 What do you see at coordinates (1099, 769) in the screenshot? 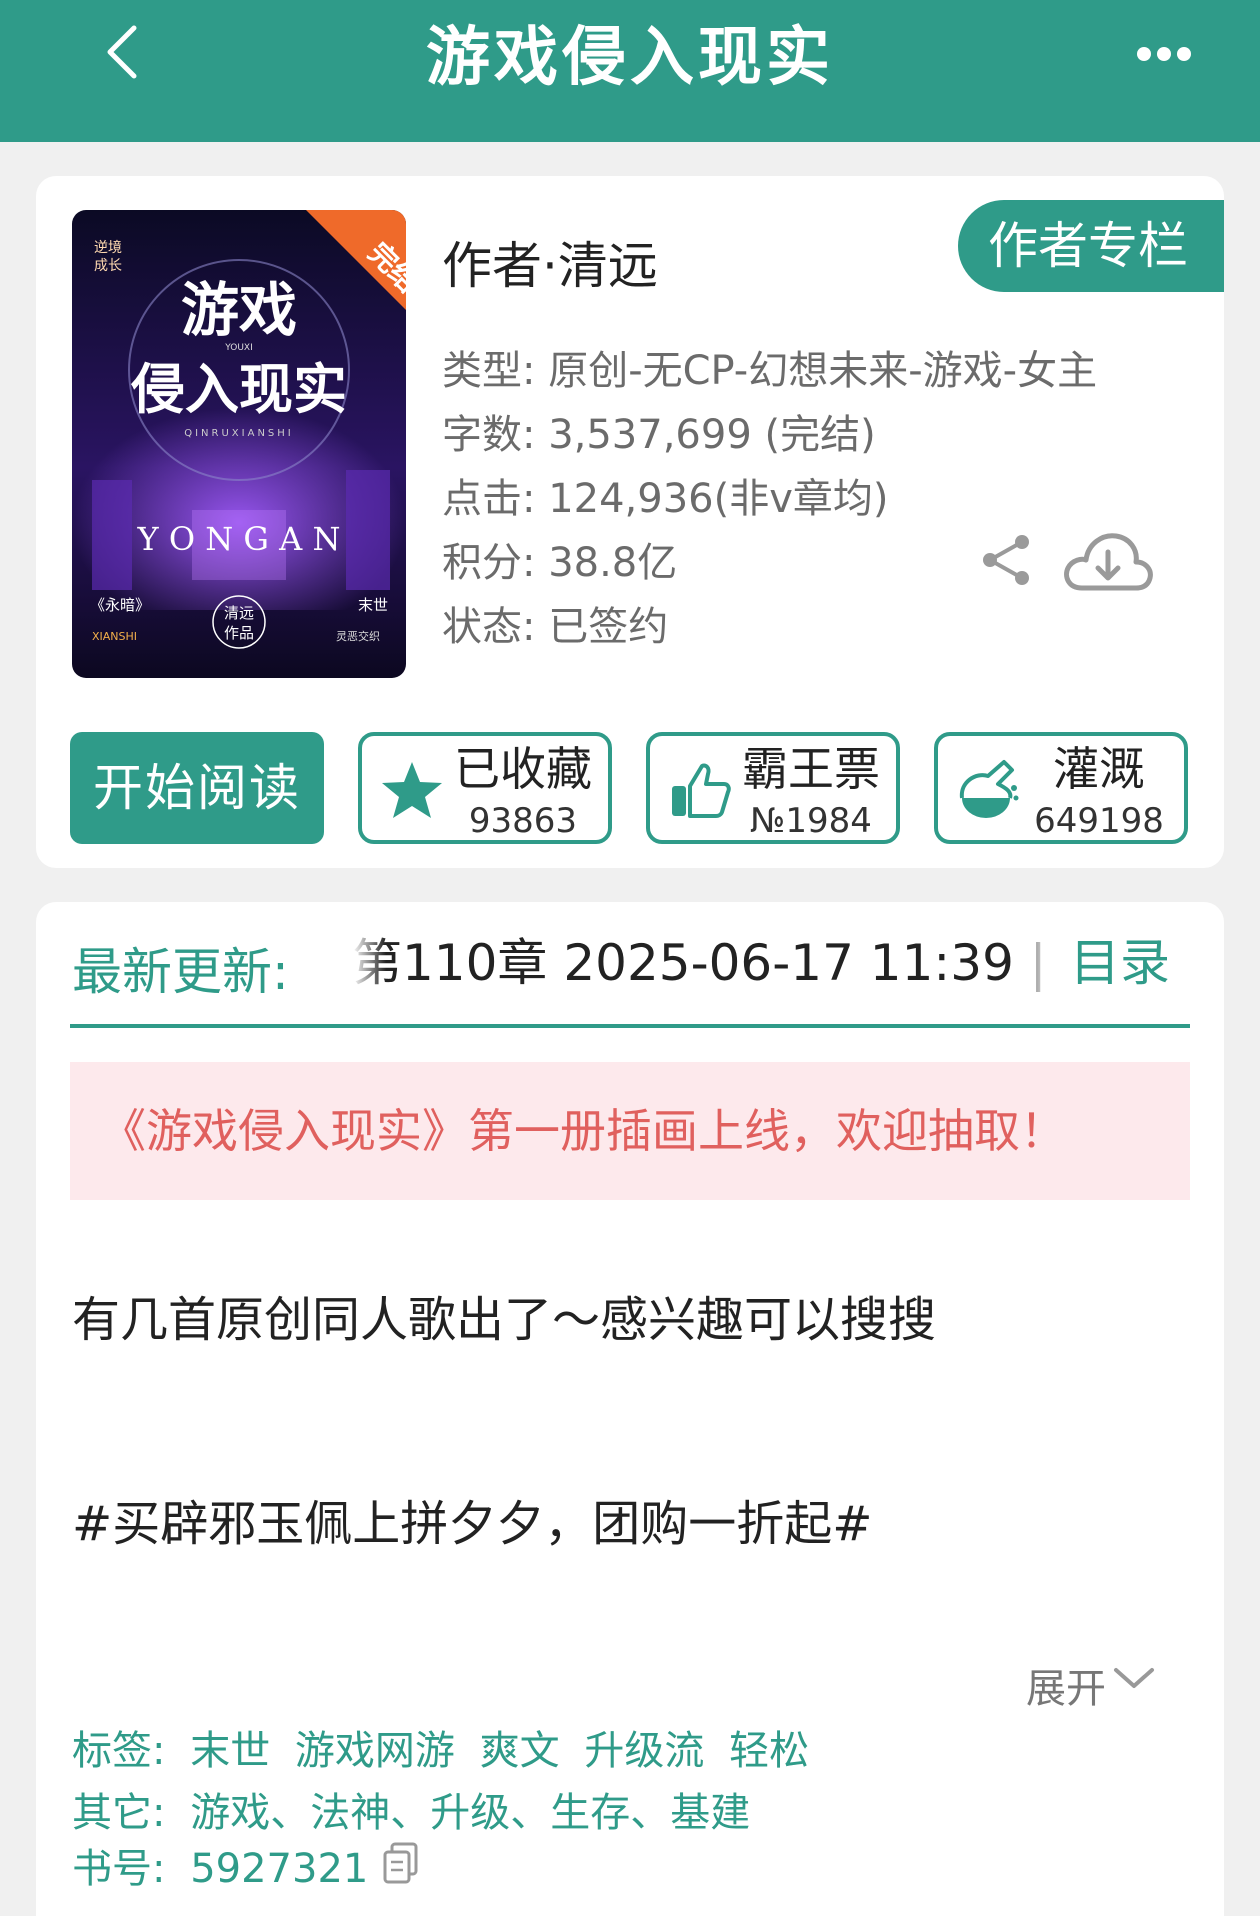
I see `irrigate-label: 灌溉` at bounding box center [1099, 769].